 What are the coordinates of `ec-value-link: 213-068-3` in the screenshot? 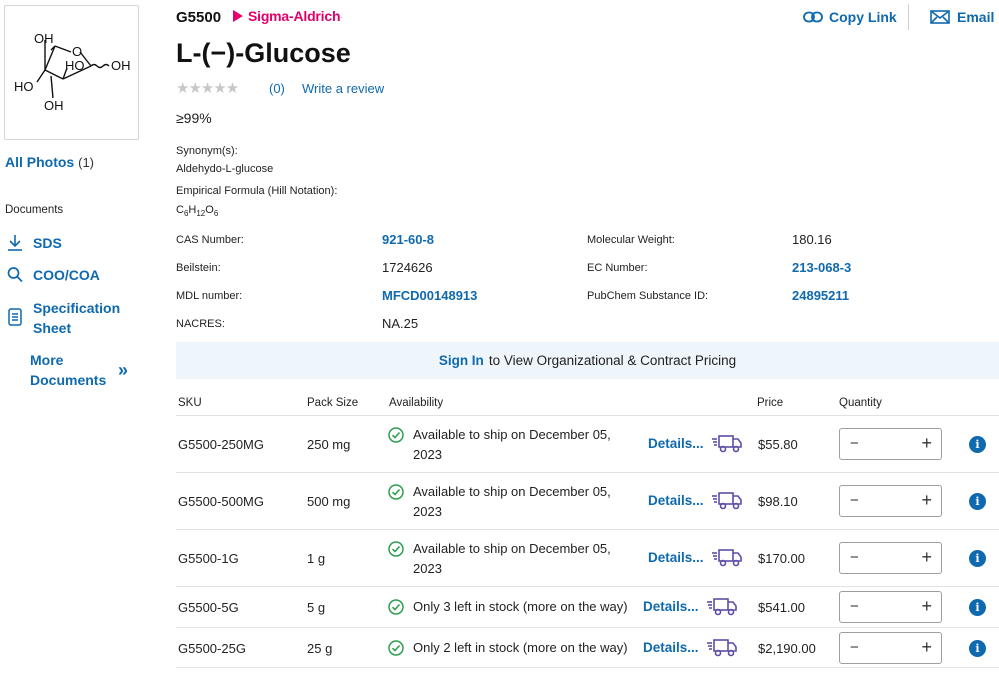 It's located at (821, 267).